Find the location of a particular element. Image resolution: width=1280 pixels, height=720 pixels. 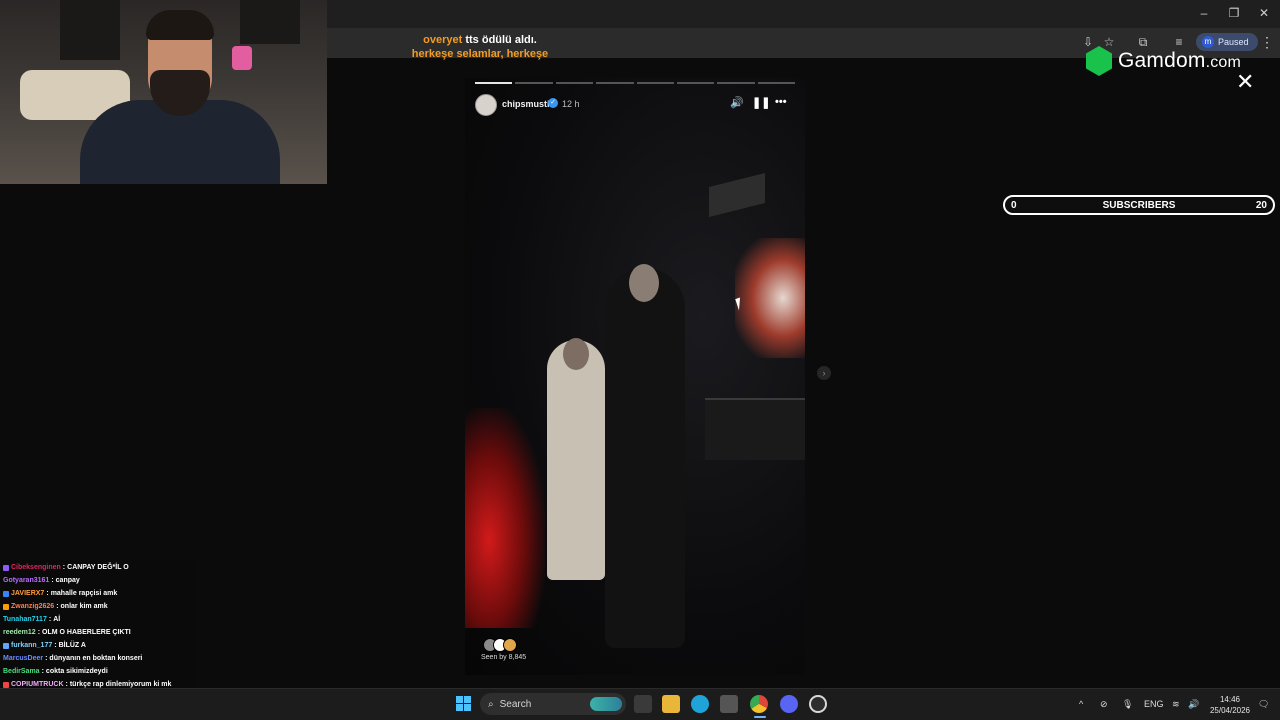

dj-booth is located at coordinates (755, 429).